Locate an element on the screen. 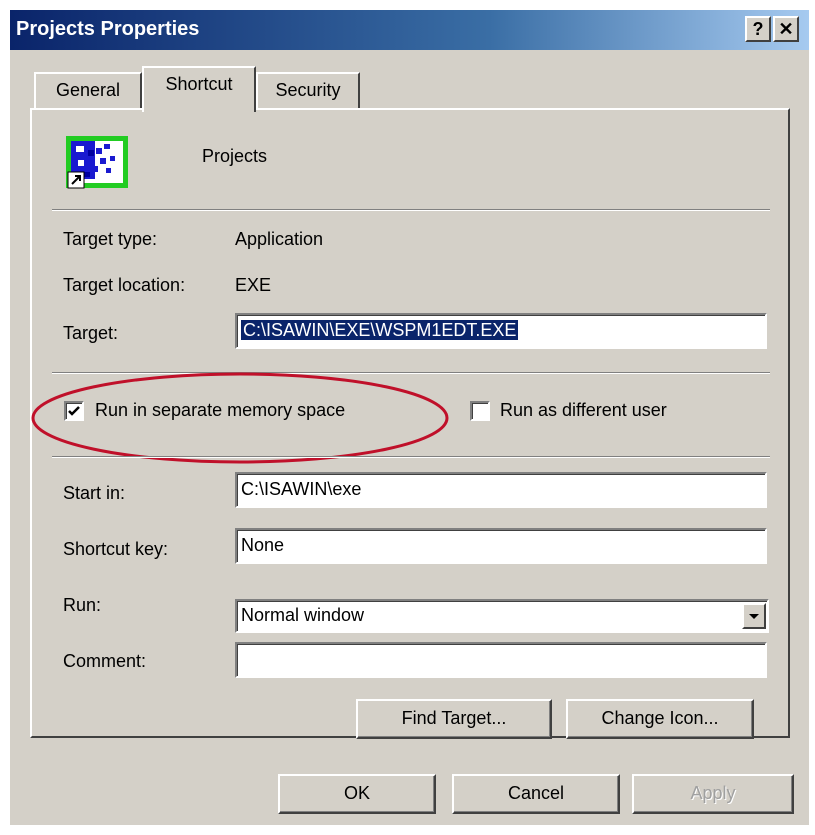  target-type-value: Application is located at coordinates (279, 239).